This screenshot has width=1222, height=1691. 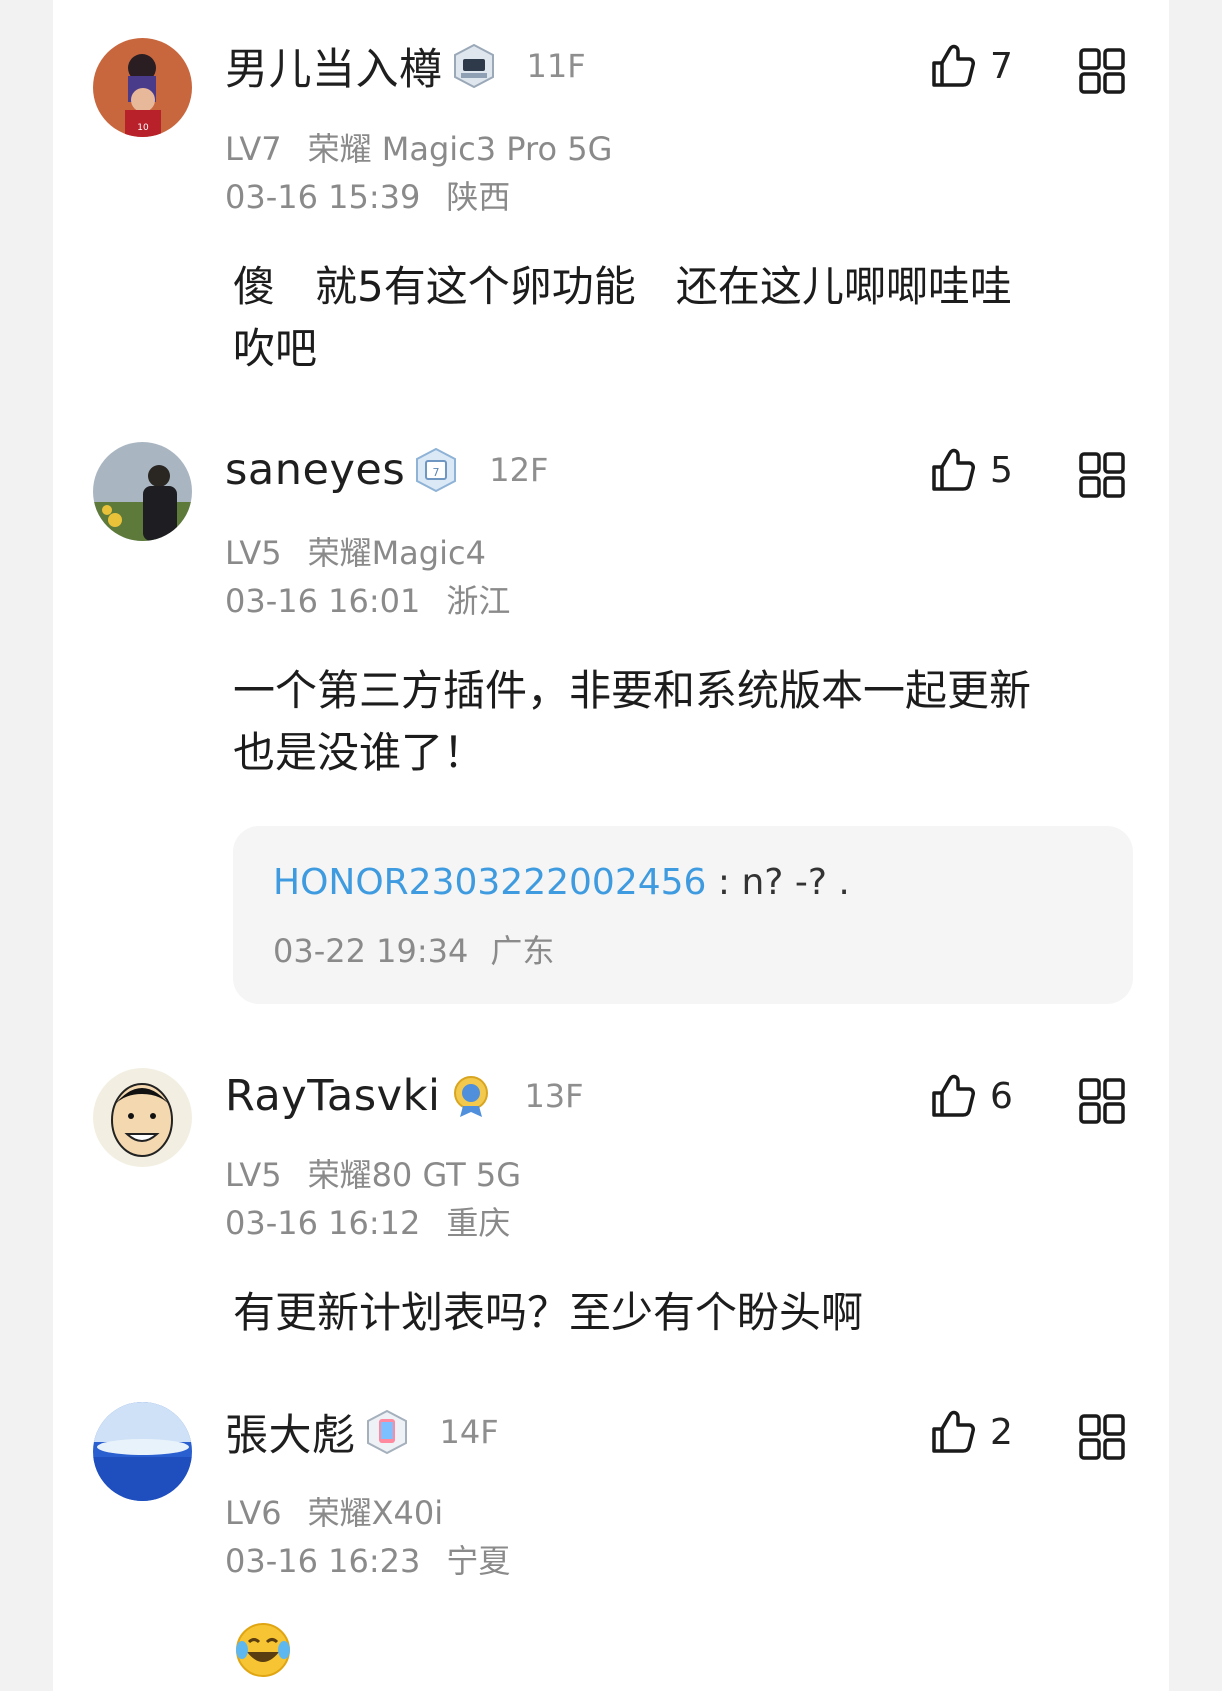 I want to click on user-level: LV7, so click(x=253, y=149).